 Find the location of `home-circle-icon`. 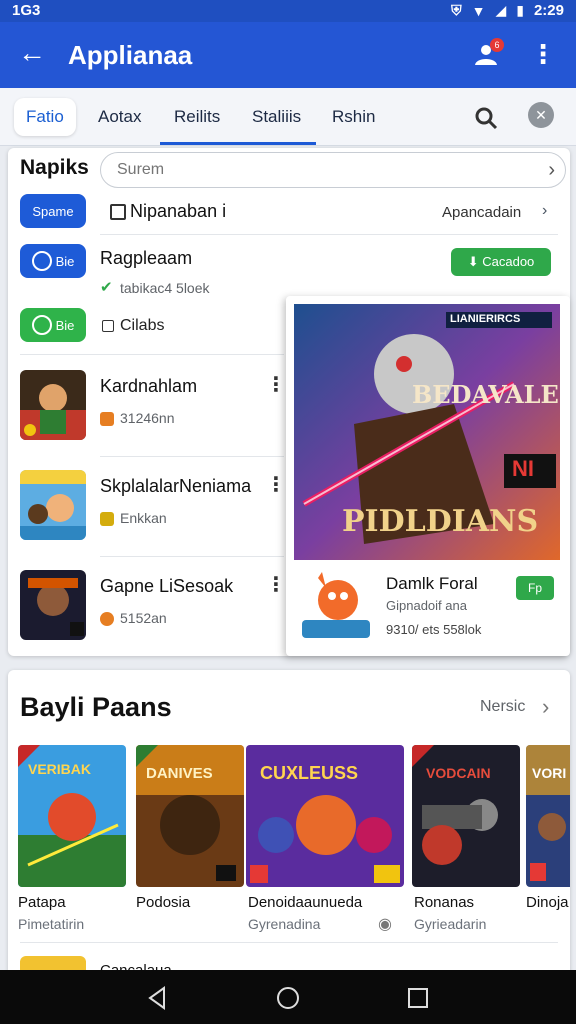

home-circle-icon is located at coordinates (288, 998).